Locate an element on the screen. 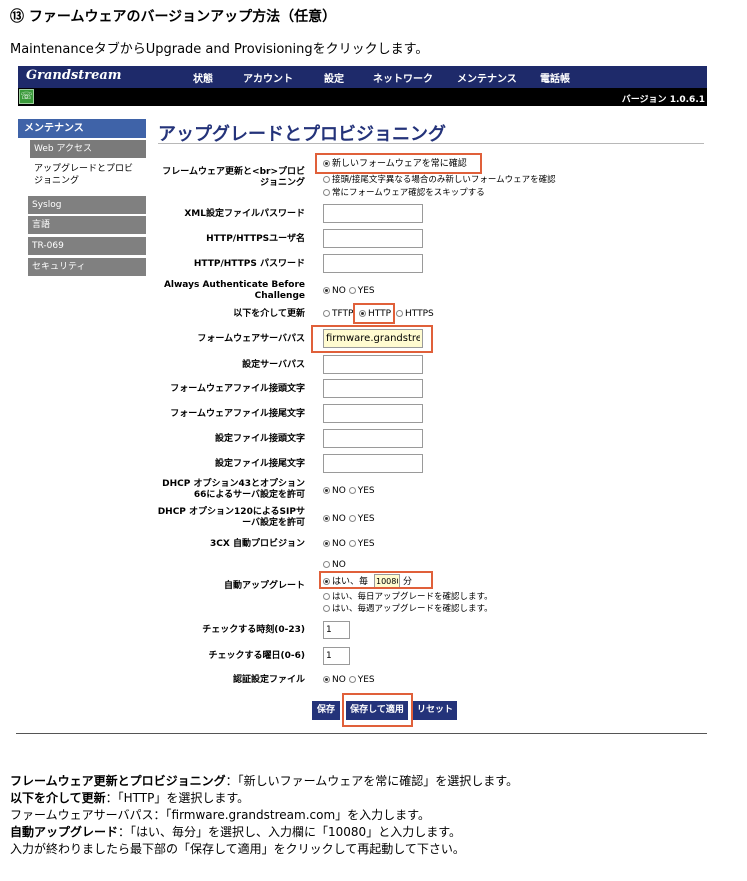 The height and width of the screenshot is (881, 747). auto-upgrade-daily: はい、毎日アップグレードを確認します。 is located at coordinates (408, 597).